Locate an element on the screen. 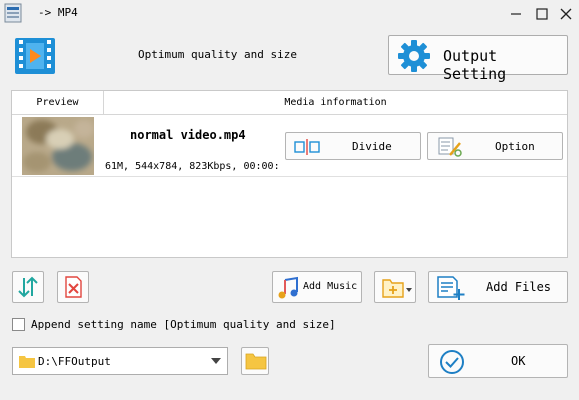  remove-file-icon is located at coordinates (73, 287).